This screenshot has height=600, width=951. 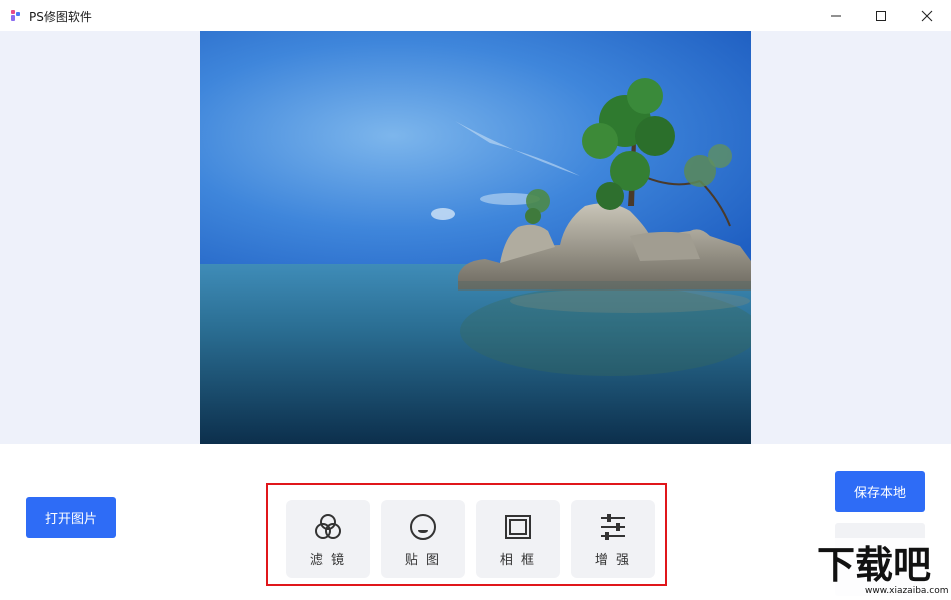 I want to click on app-logo-icon, so click(x=15, y=15).